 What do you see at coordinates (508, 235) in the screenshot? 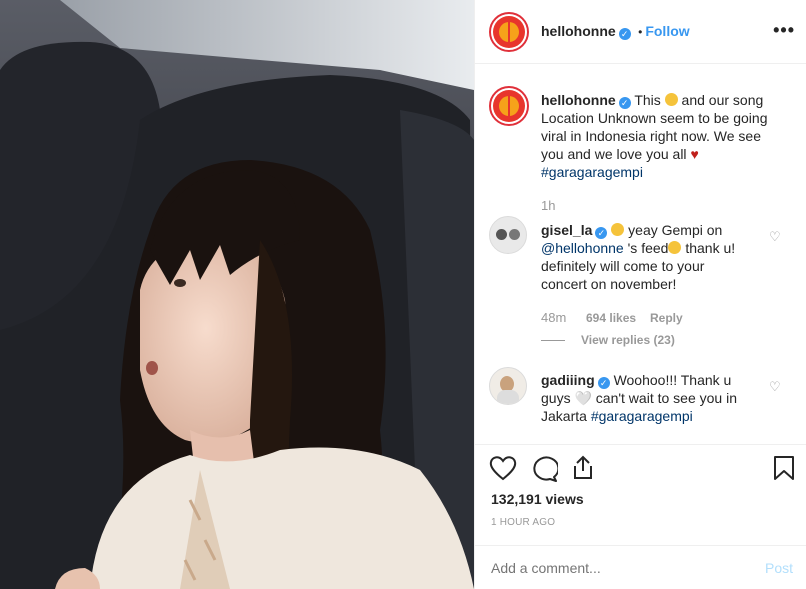
I see `commenter-avatar-gisel` at bounding box center [508, 235].